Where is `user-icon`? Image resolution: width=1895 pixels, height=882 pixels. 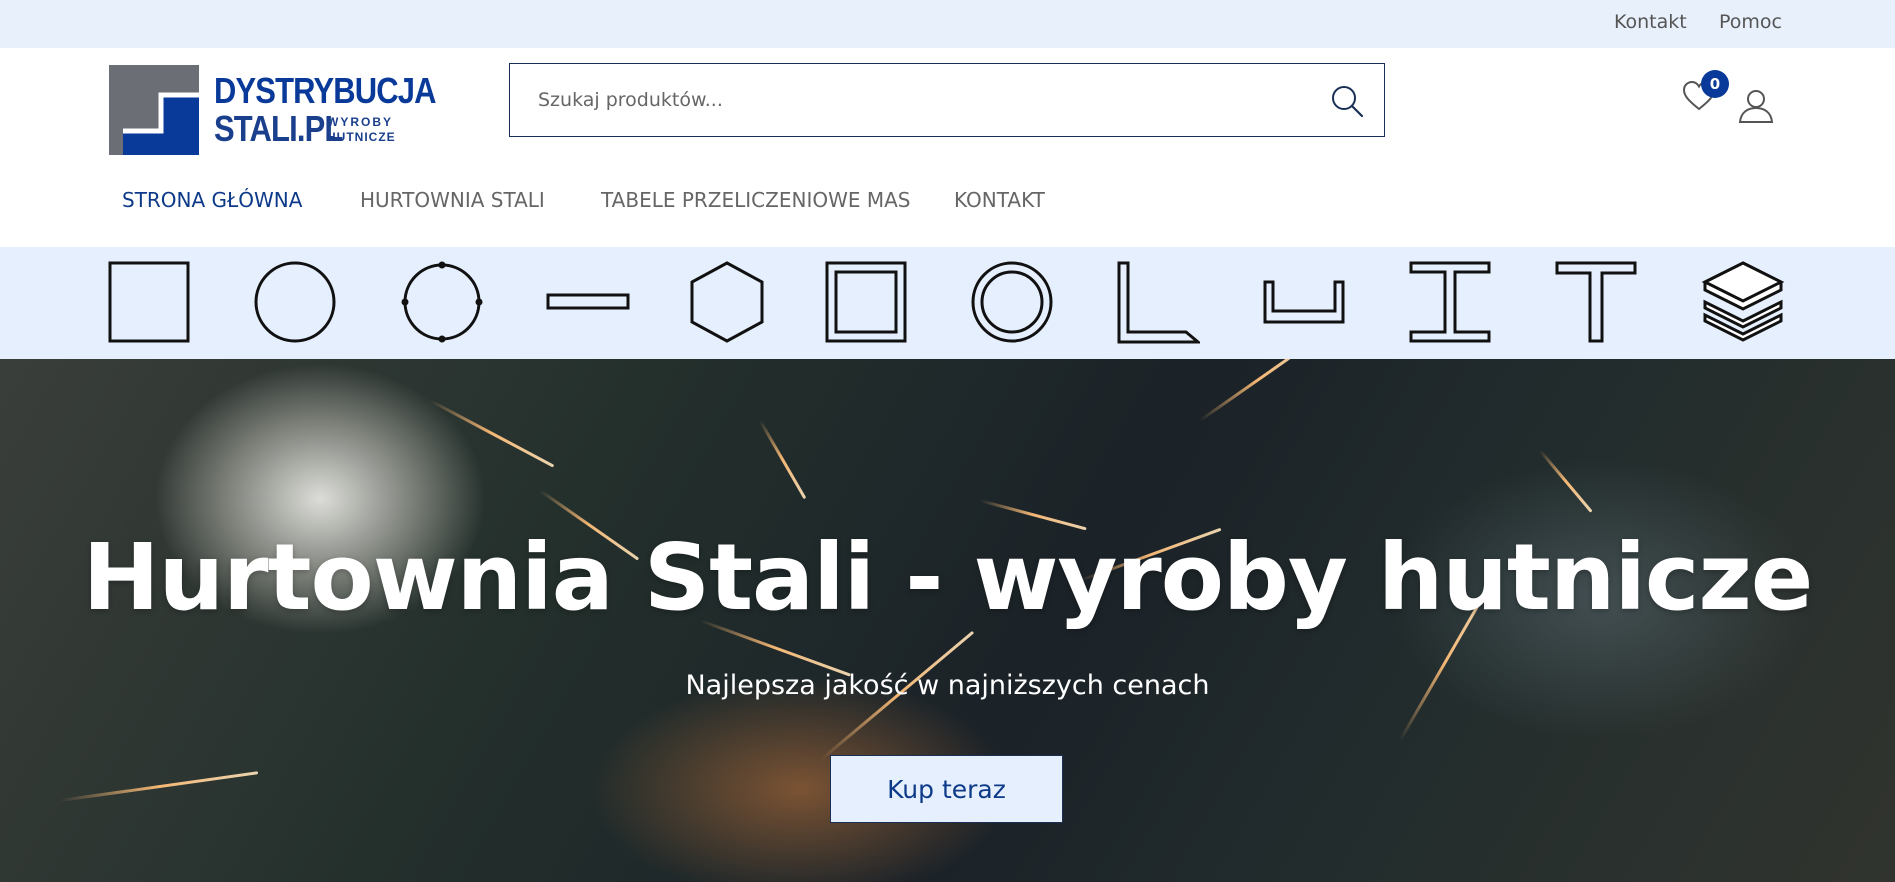 user-icon is located at coordinates (1756, 106).